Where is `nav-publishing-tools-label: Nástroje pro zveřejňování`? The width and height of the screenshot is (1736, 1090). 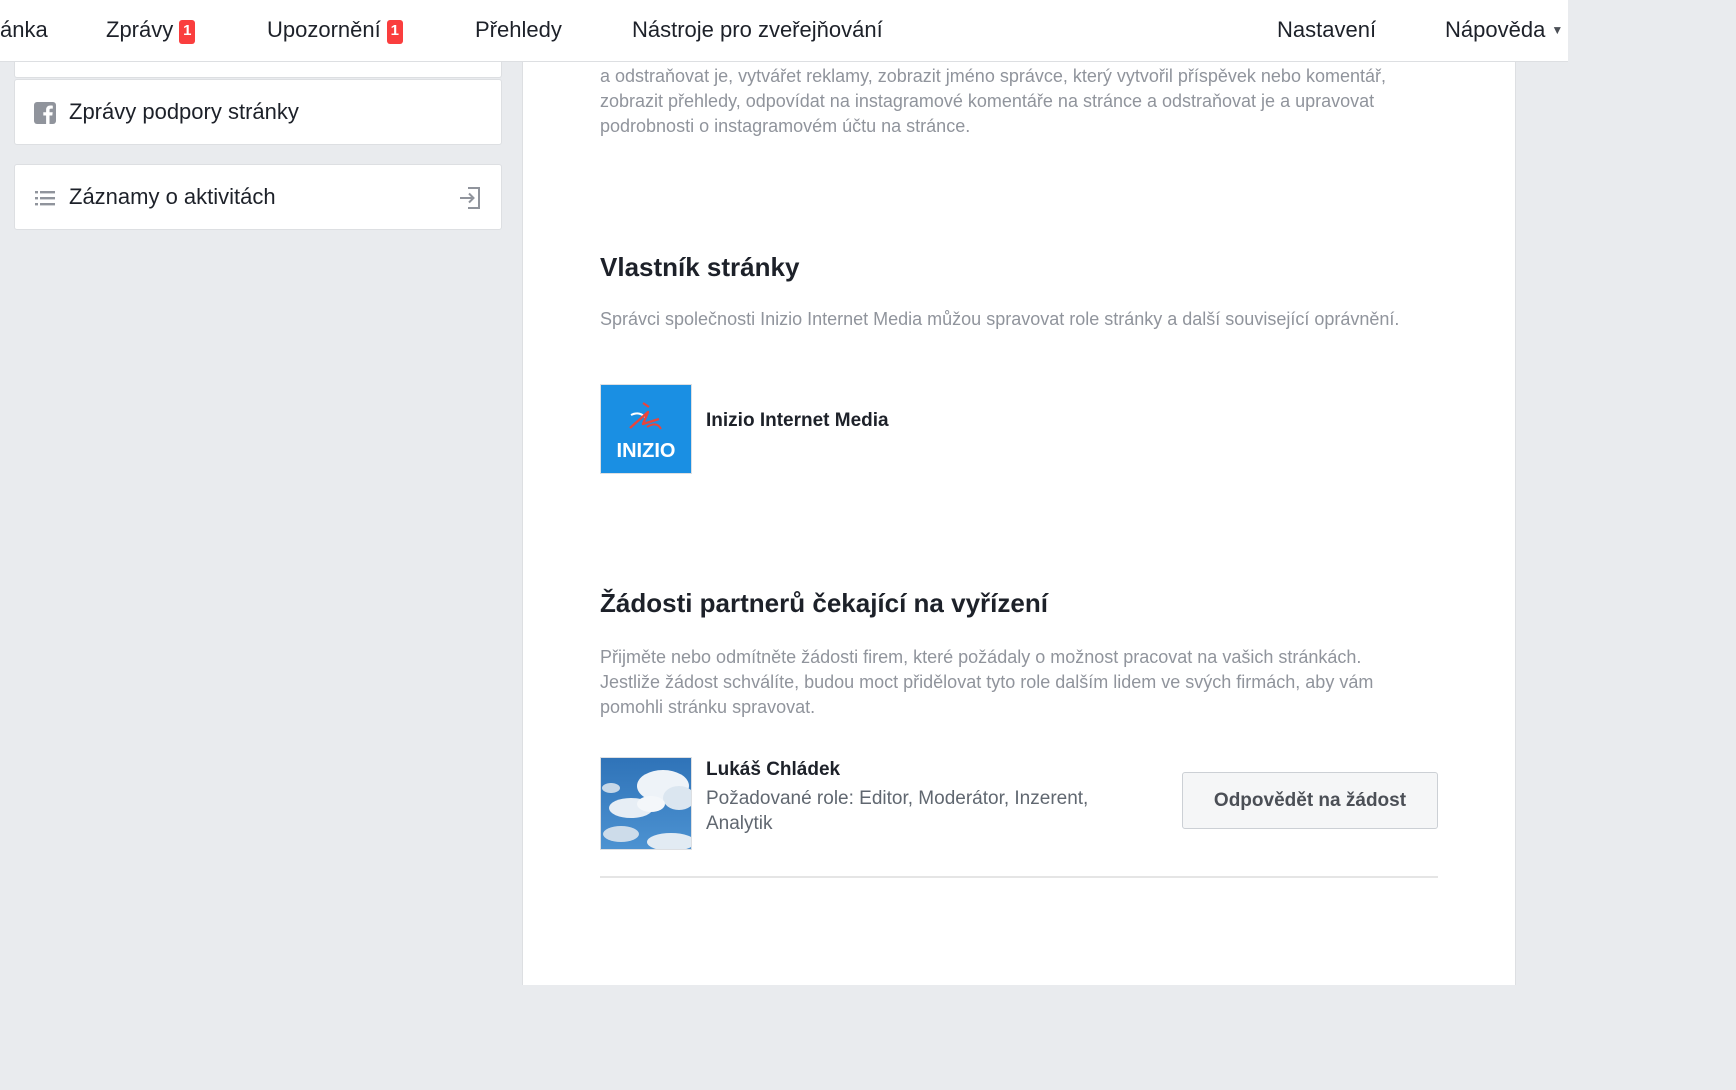 nav-publishing-tools-label: Nástroje pro zveřejňování is located at coordinates (757, 29).